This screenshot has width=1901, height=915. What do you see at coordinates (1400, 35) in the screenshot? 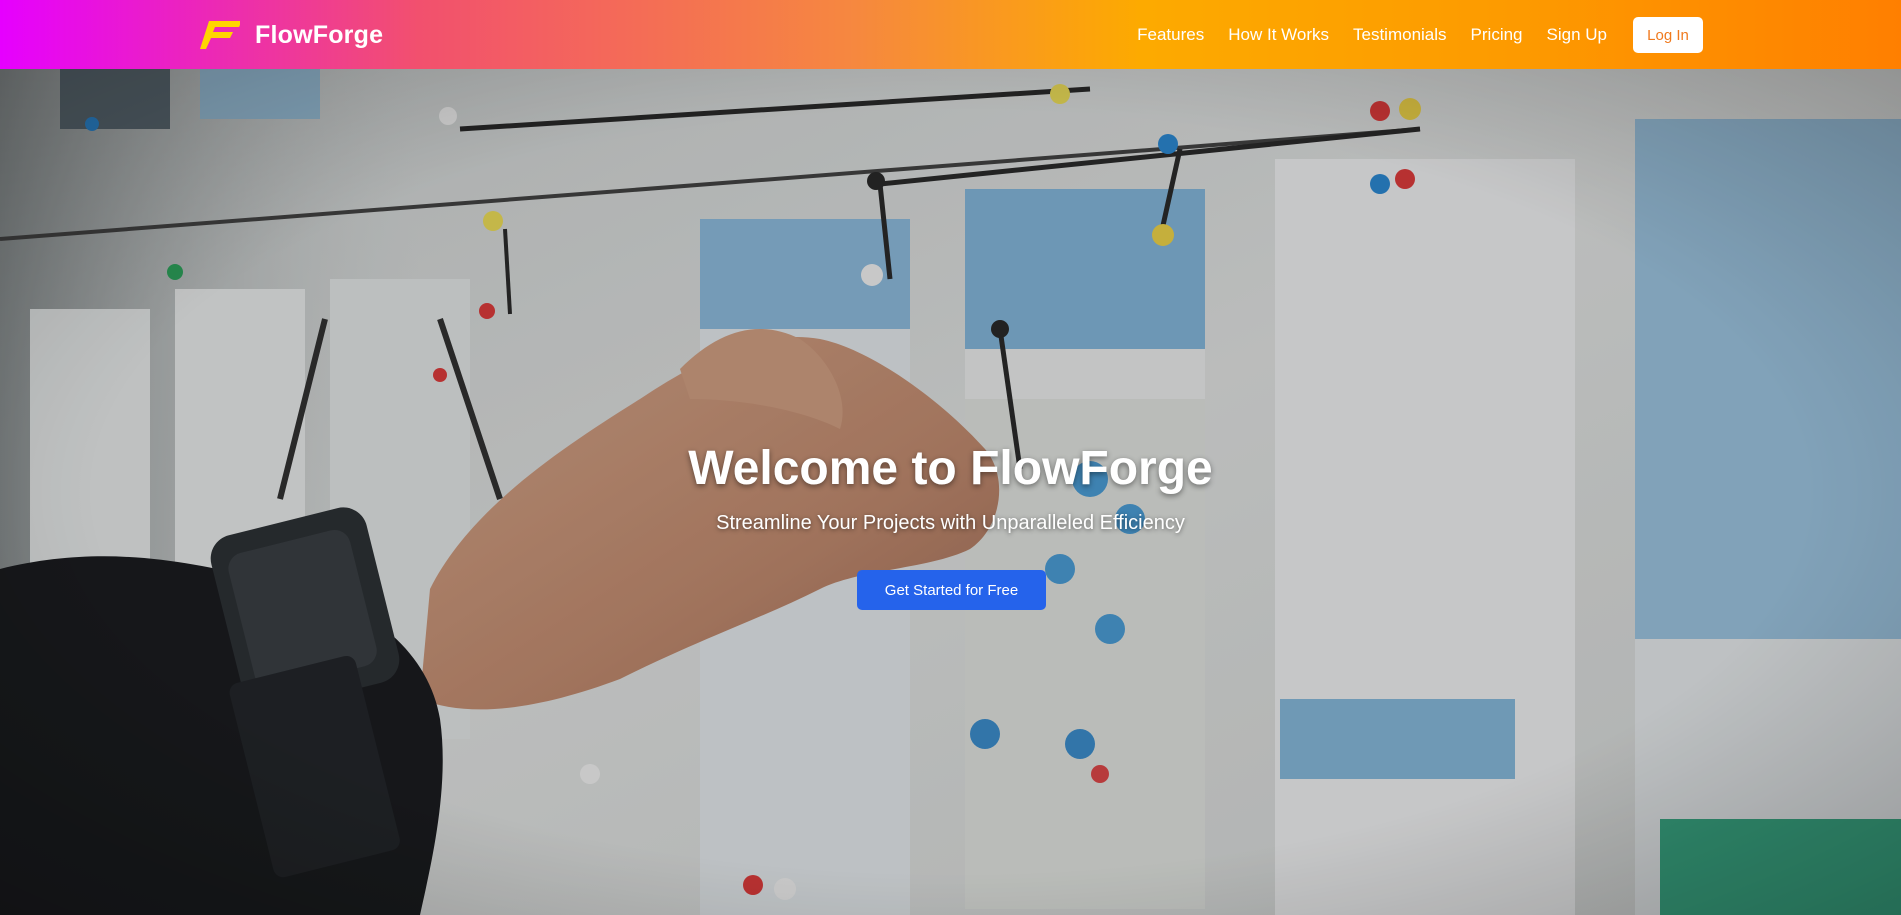
I see `nav-link-testimonials: Testimonials` at bounding box center [1400, 35].